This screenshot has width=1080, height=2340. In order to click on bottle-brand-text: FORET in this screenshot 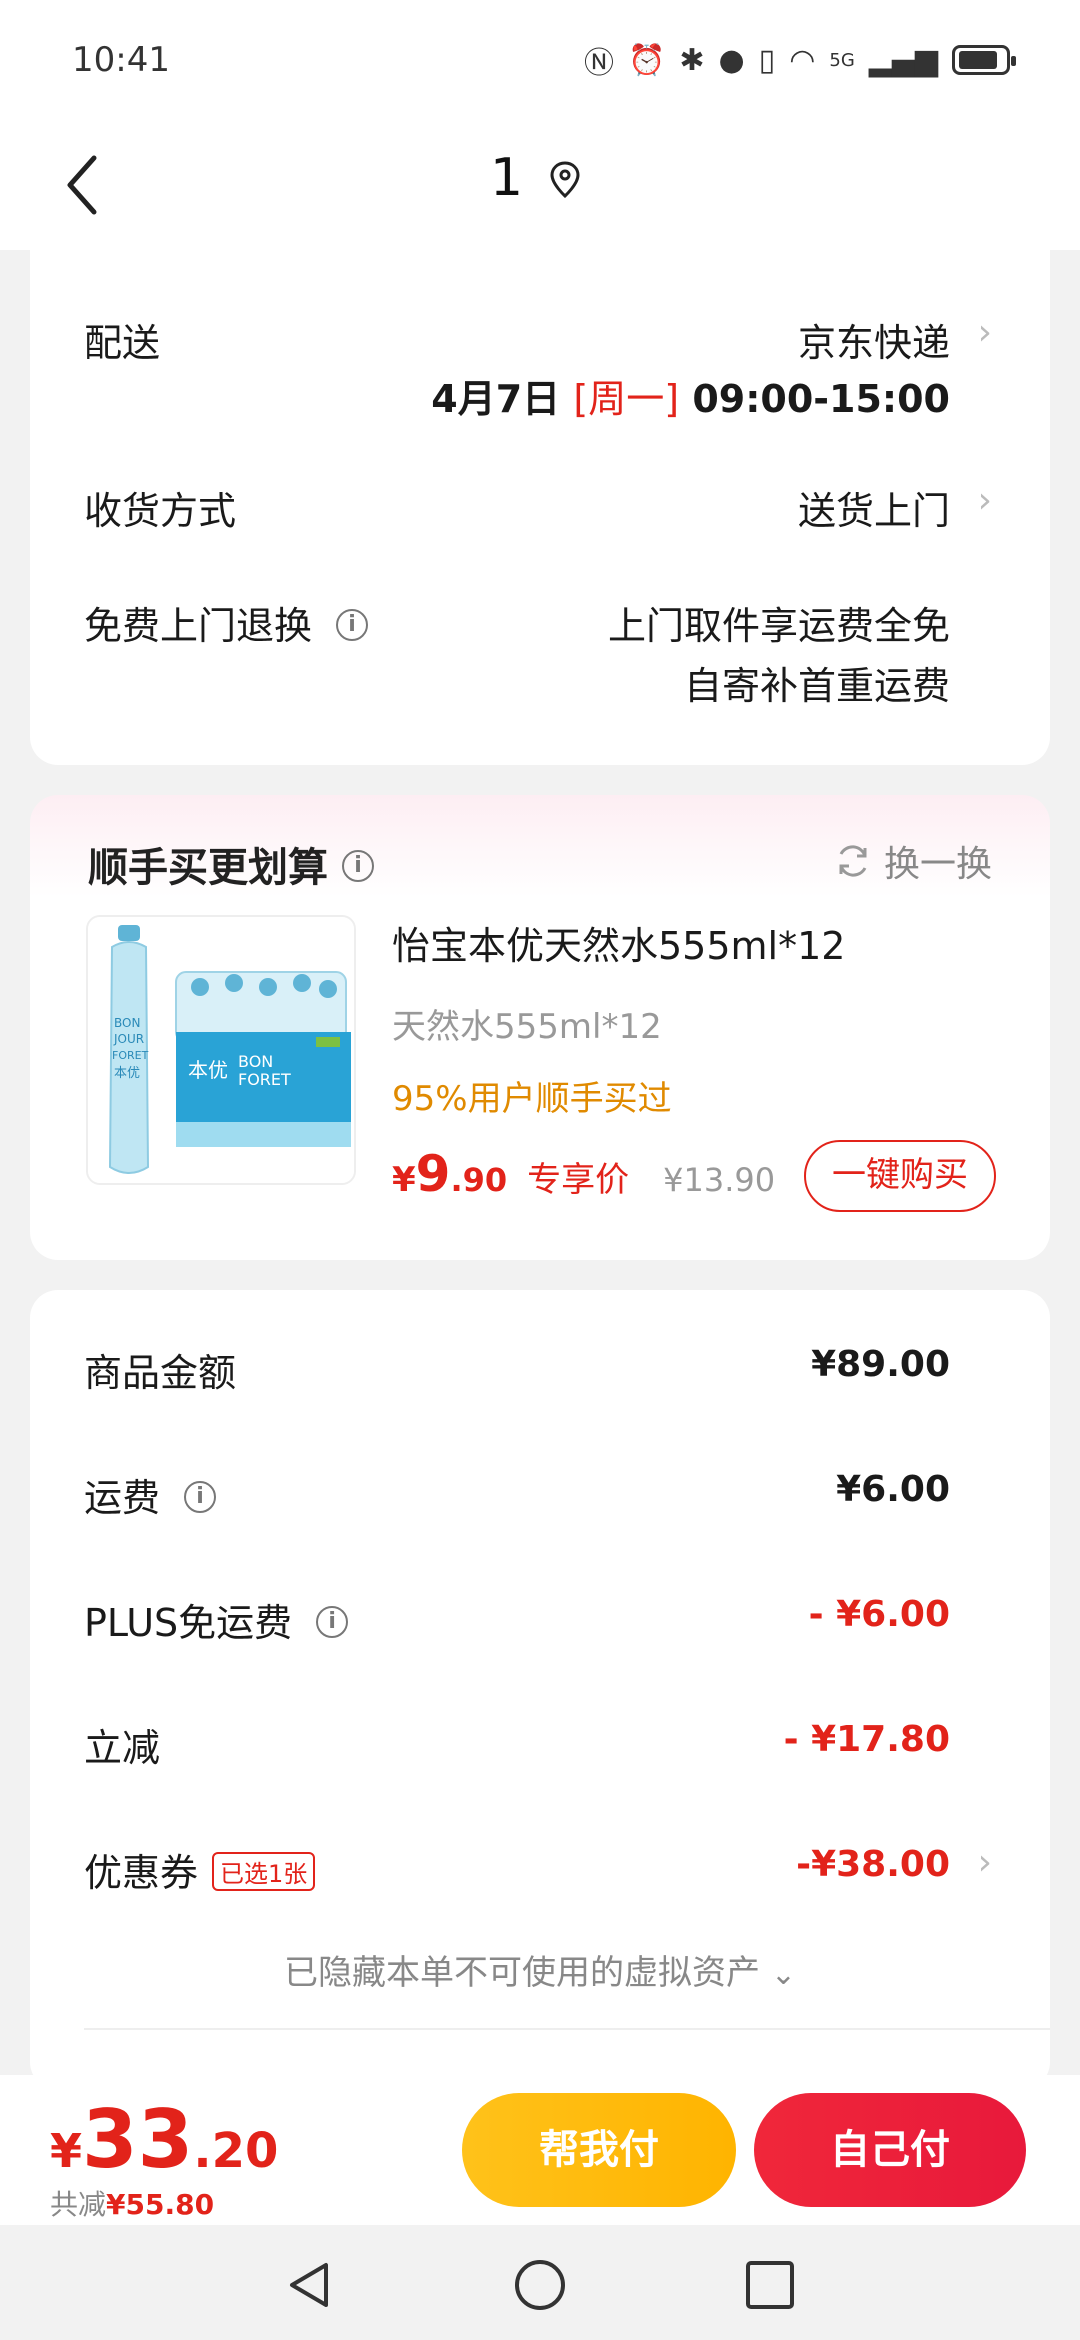, I will do `click(130, 1055)`.